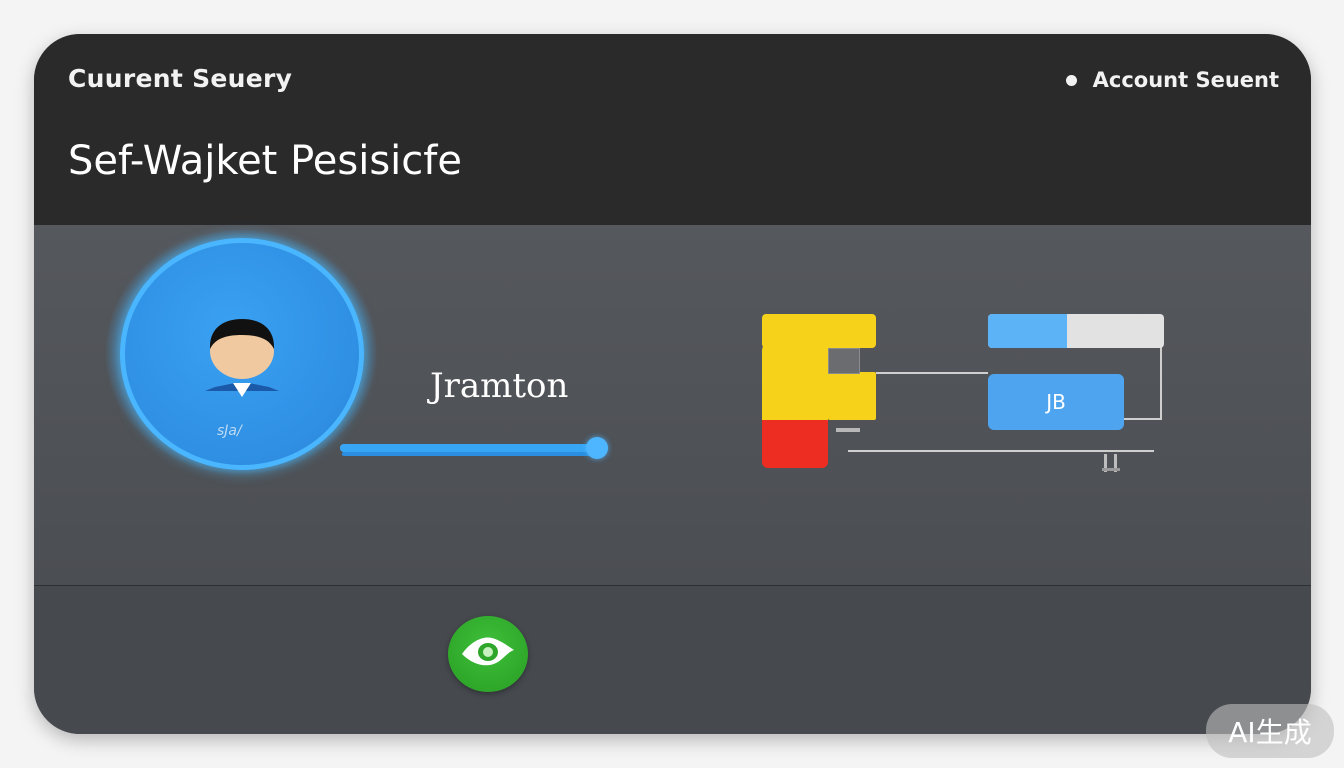  I want to click on profile-slider, so click(474, 448).